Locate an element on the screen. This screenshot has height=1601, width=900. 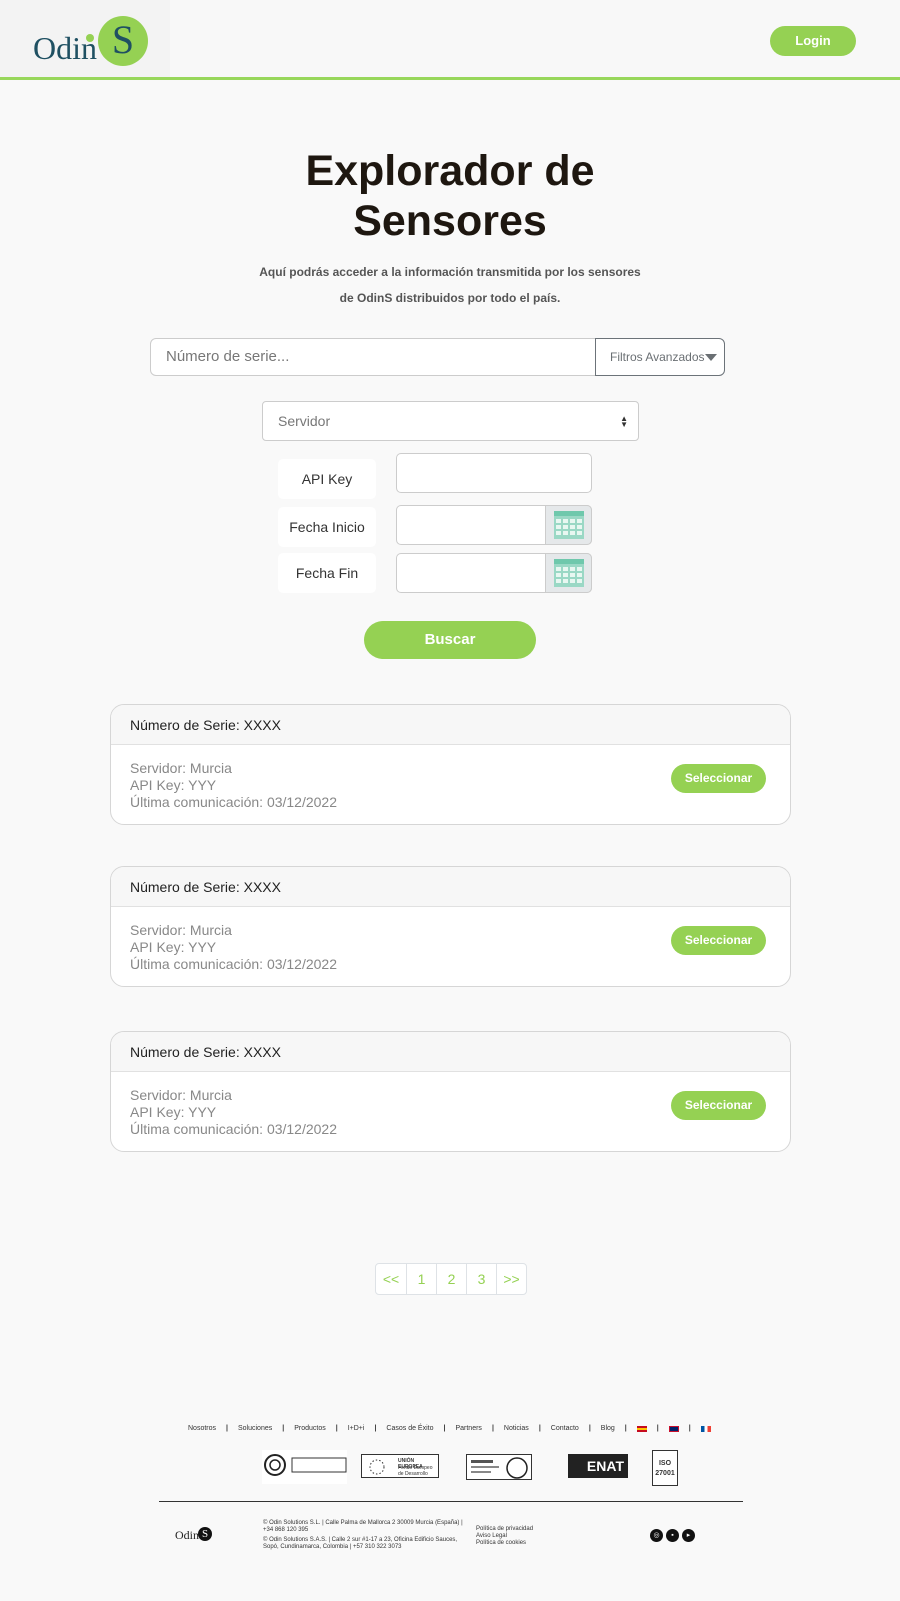
footer-link-idi: I+D+i is located at coordinates (356, 1428).